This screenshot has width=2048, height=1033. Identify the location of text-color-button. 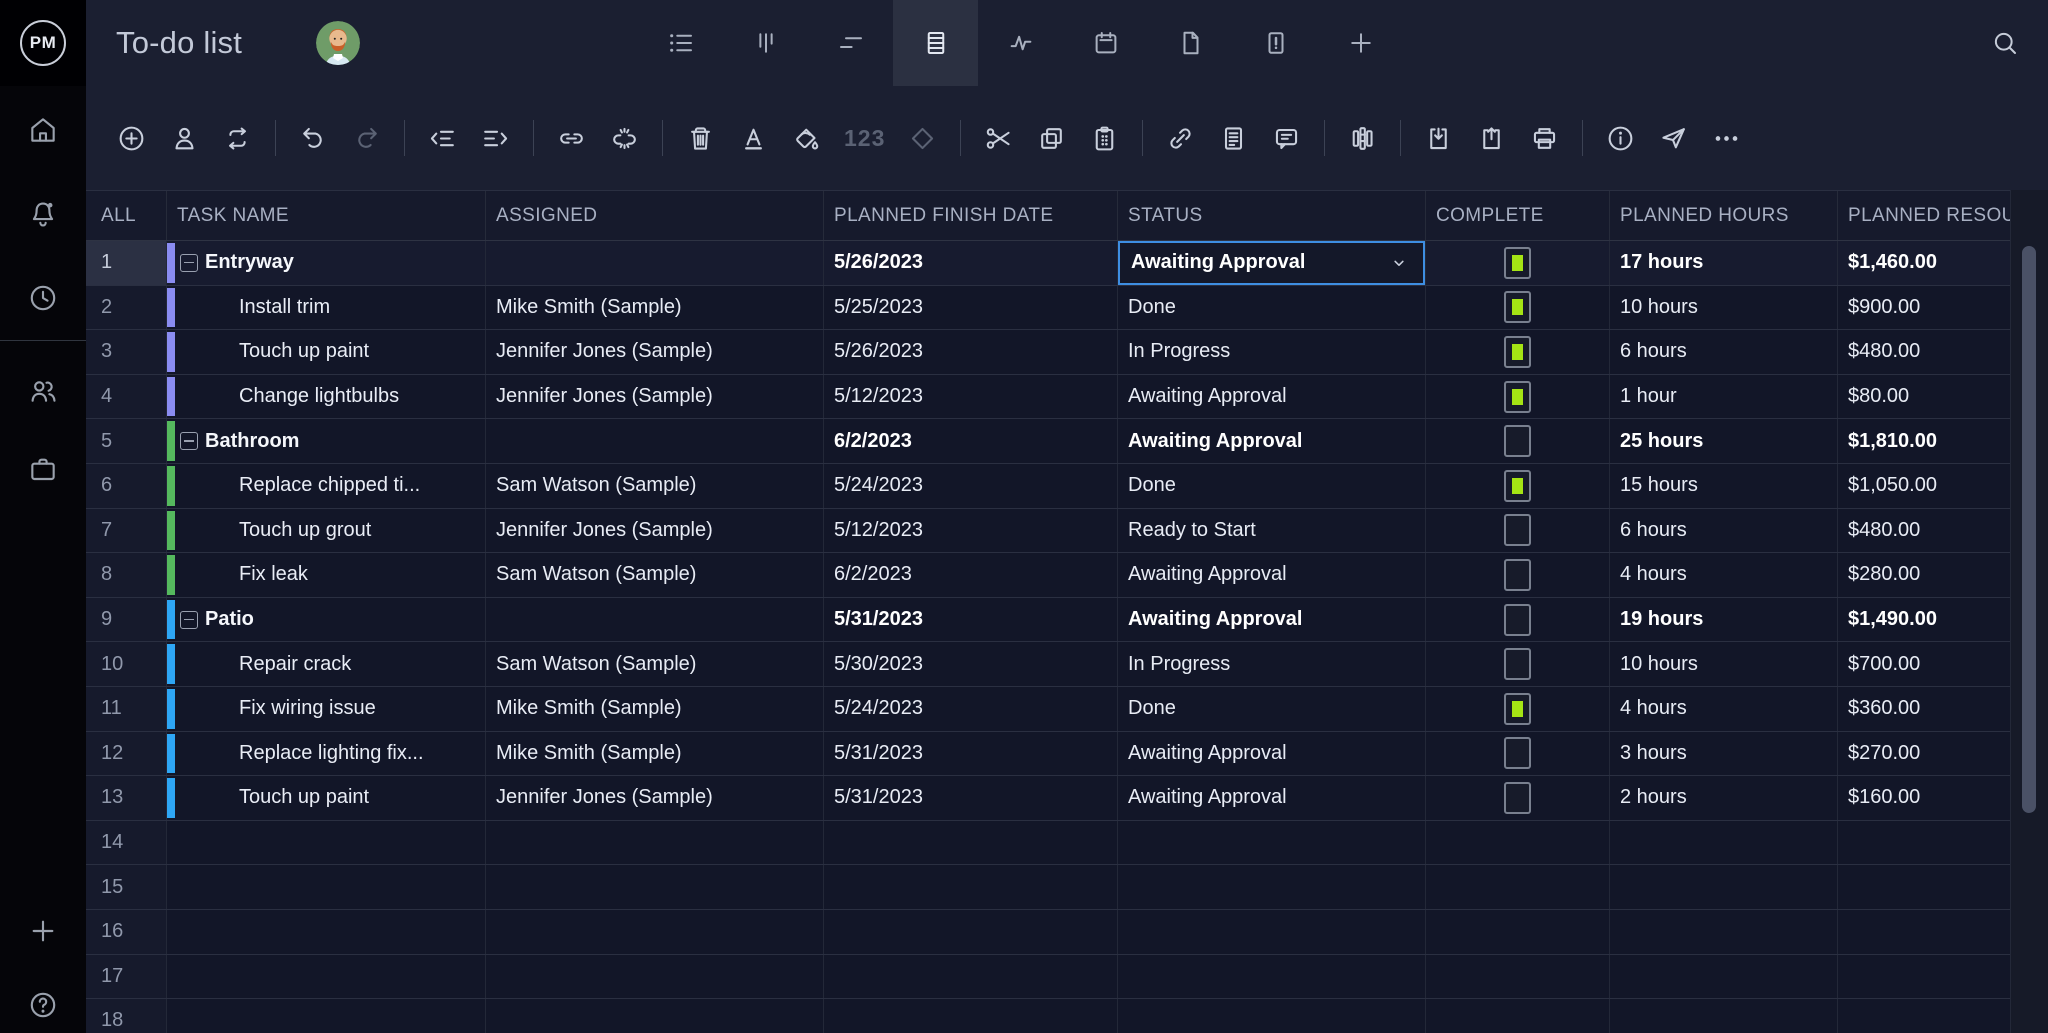
(753, 138).